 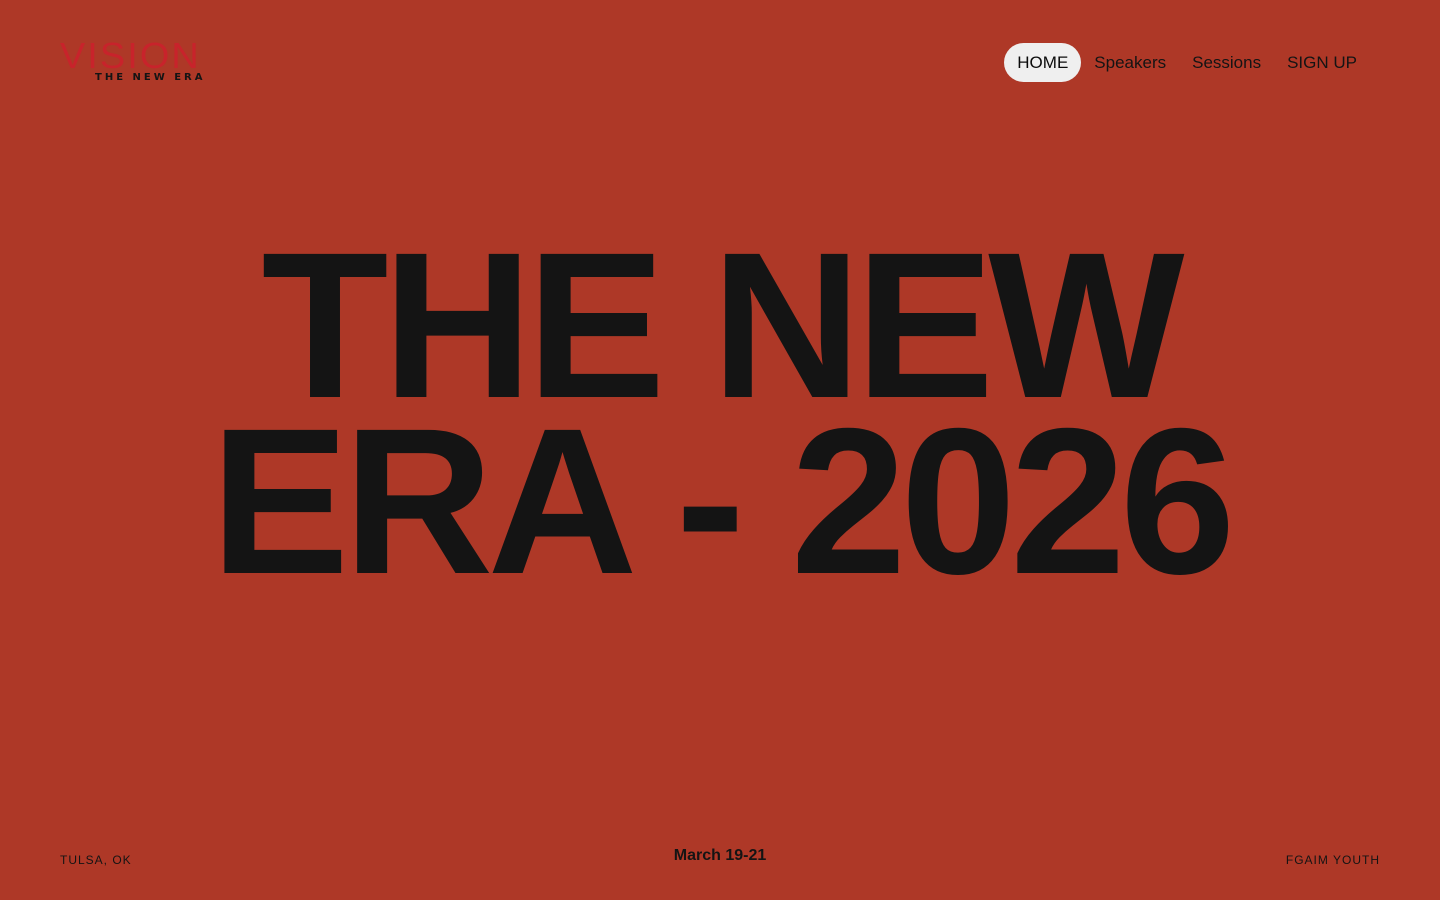 What do you see at coordinates (130, 55) in the screenshot?
I see `logo-wordmark: VISION` at bounding box center [130, 55].